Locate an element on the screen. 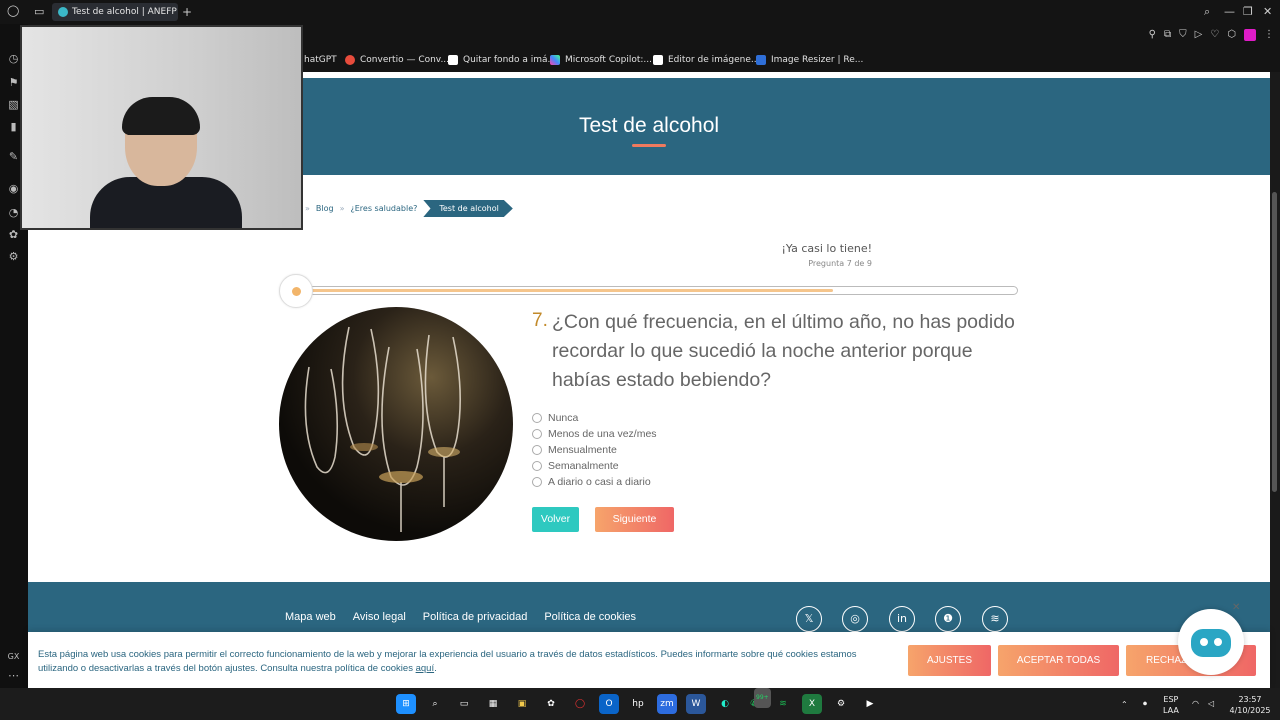  excel-icon: X is located at coordinates (812, 704).